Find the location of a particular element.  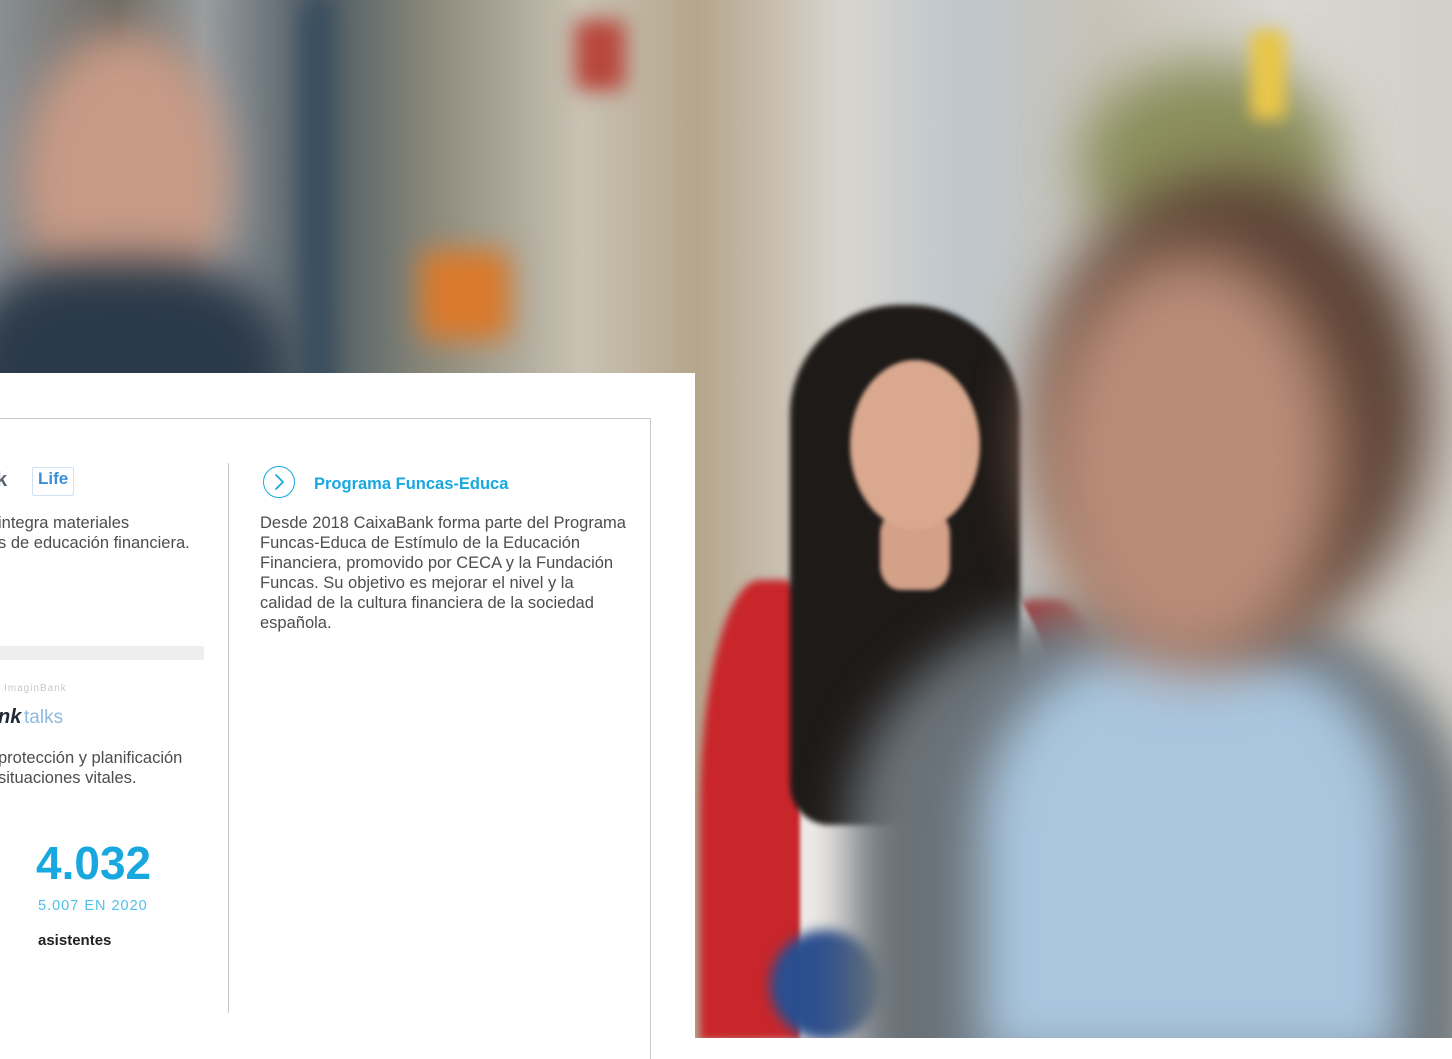

stat-label: asistentes is located at coordinates (75, 940).